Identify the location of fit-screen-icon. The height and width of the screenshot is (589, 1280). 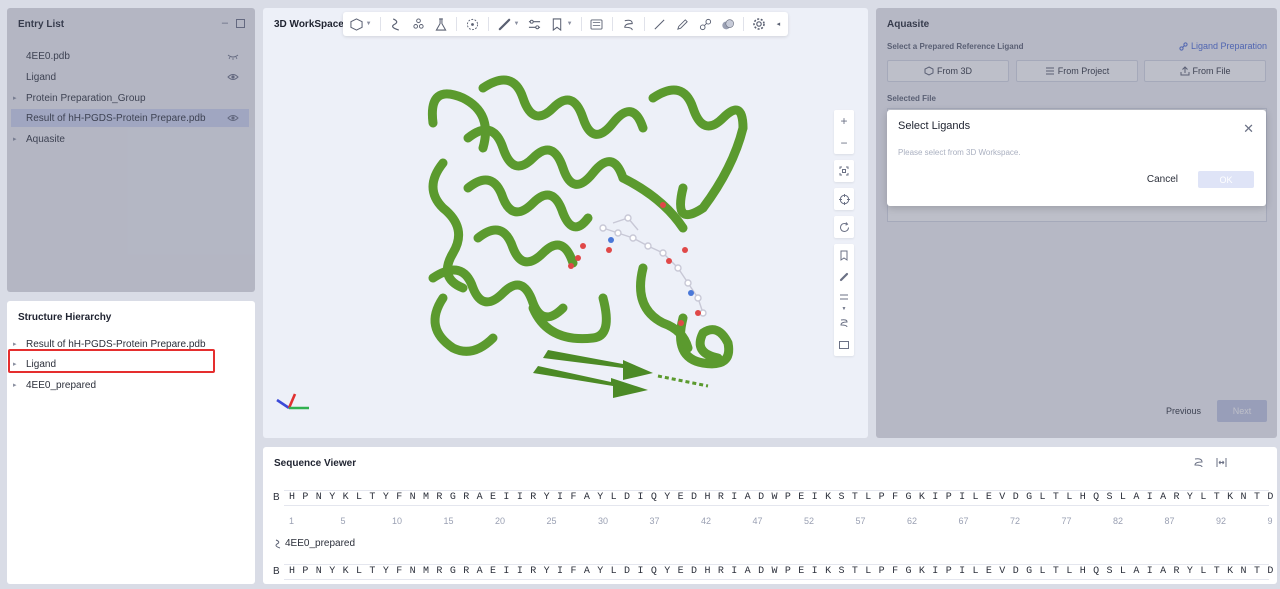
(844, 171).